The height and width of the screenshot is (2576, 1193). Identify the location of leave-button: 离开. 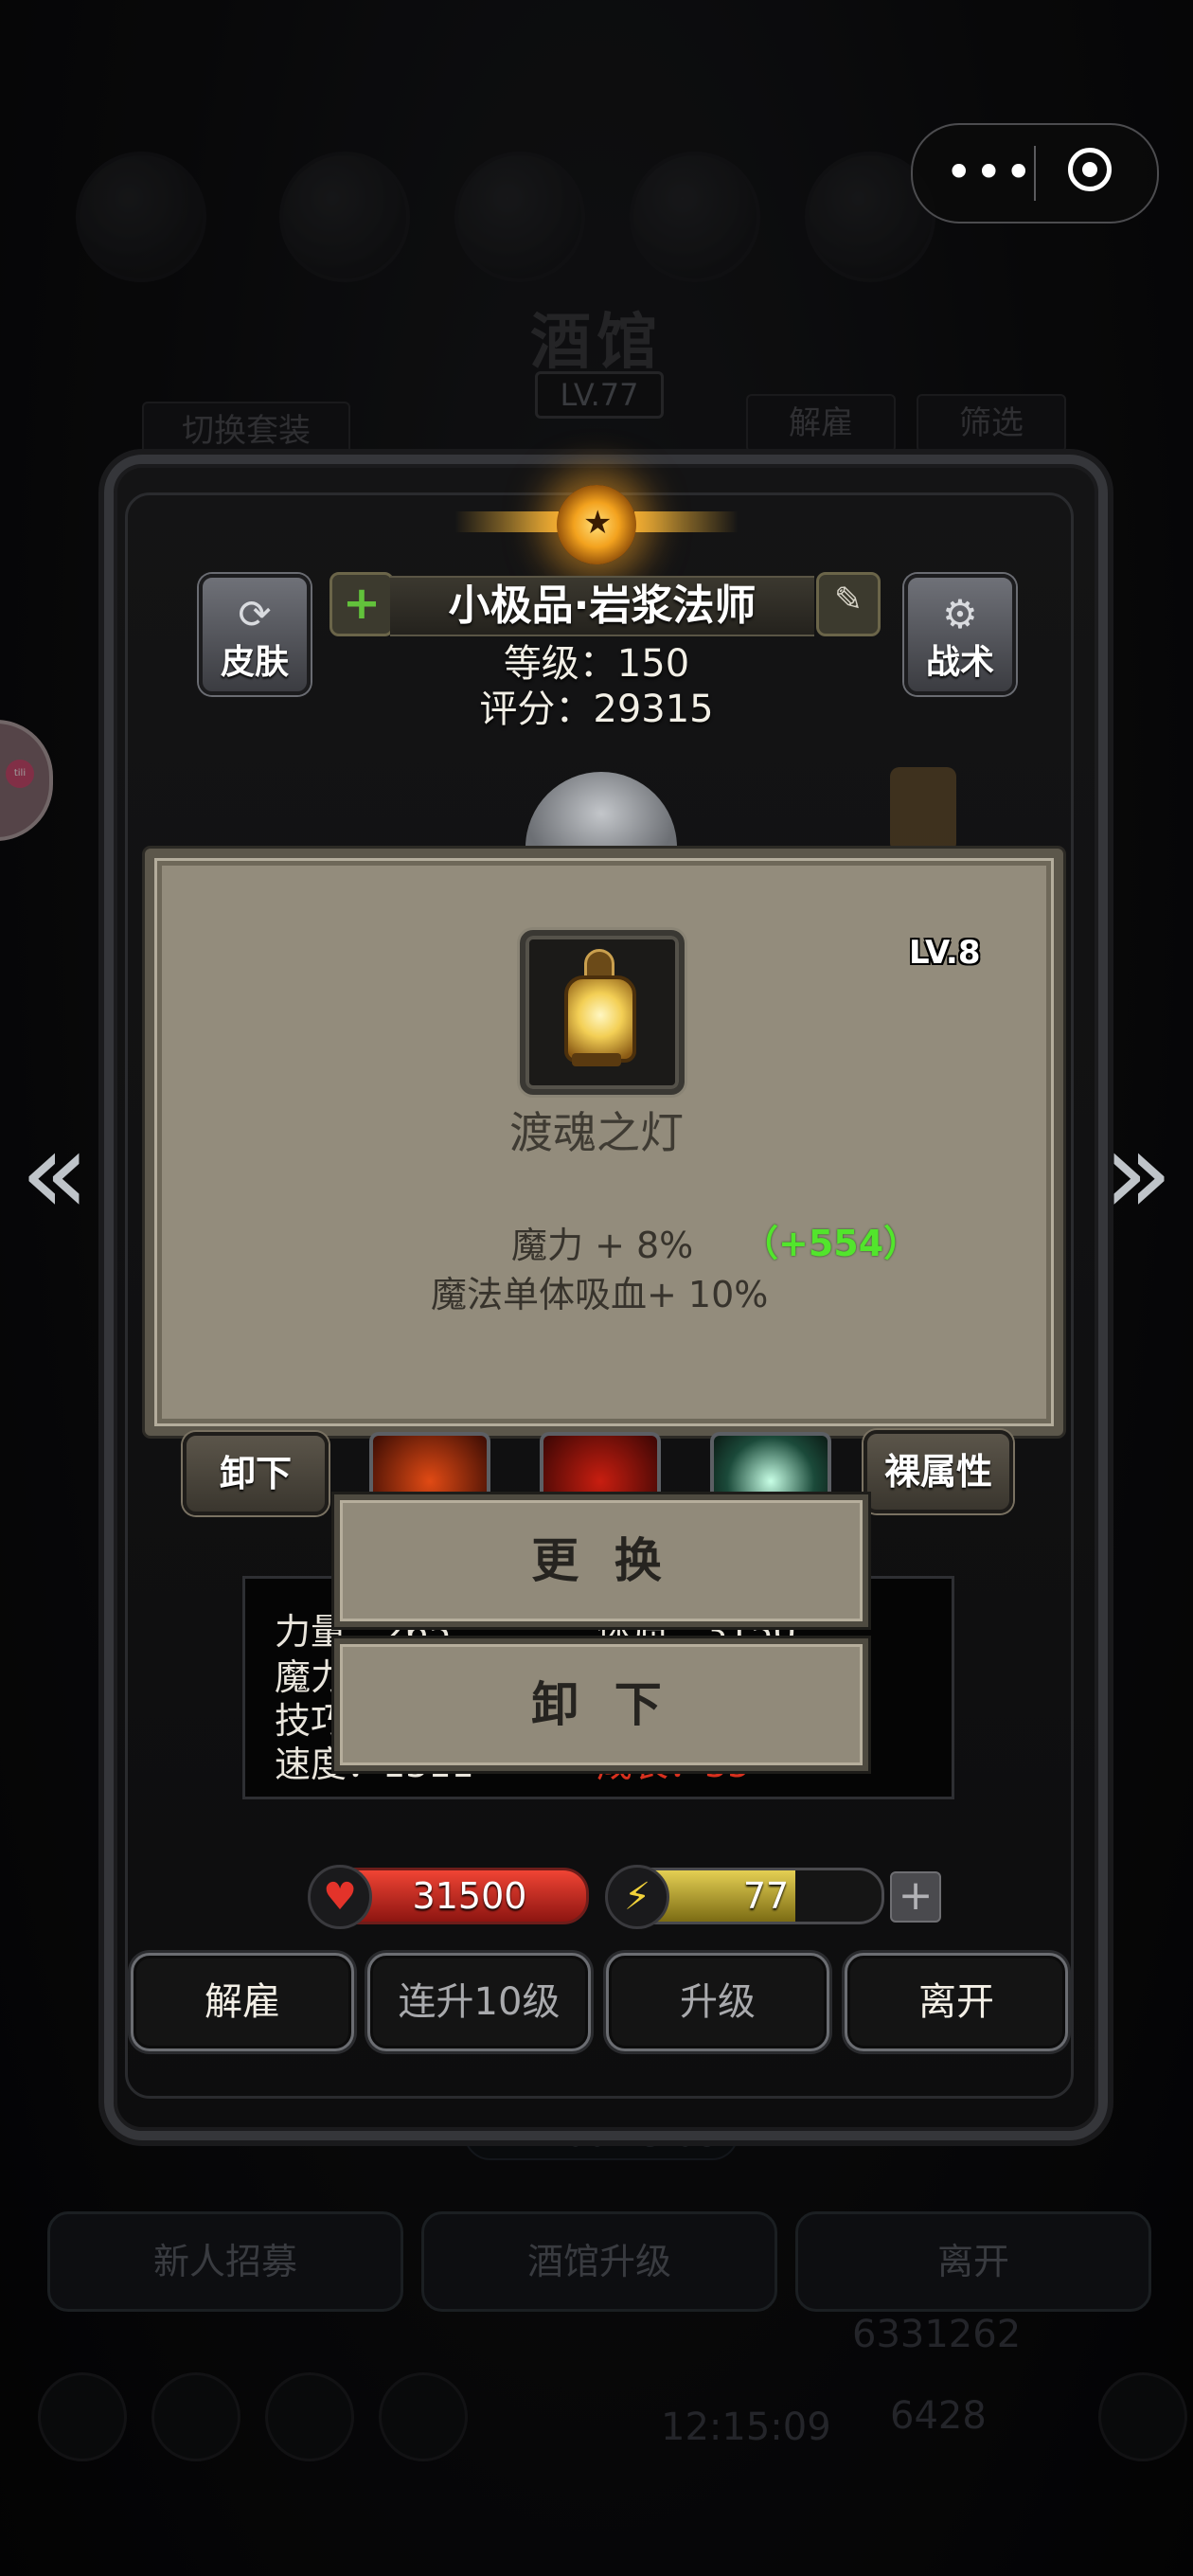
(956, 2002).